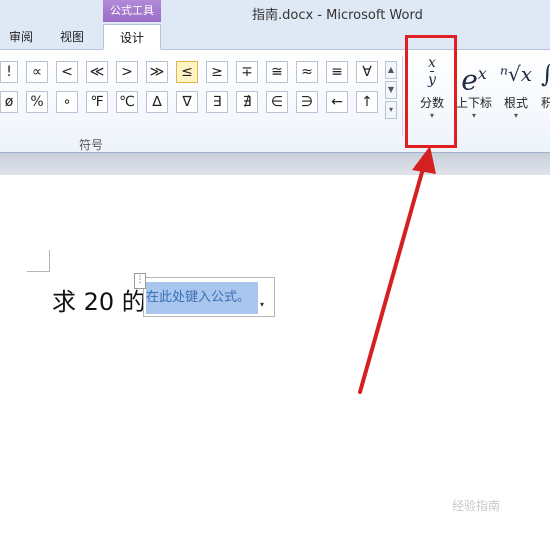 The width and height of the screenshot is (550, 550). What do you see at coordinates (476, 506) in the screenshot?
I see `watermark: 经验指南` at bounding box center [476, 506].